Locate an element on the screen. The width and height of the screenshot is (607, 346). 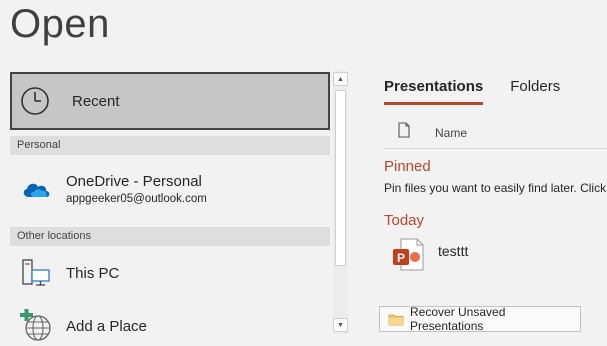
tab-folders: Folders is located at coordinates (535, 91).